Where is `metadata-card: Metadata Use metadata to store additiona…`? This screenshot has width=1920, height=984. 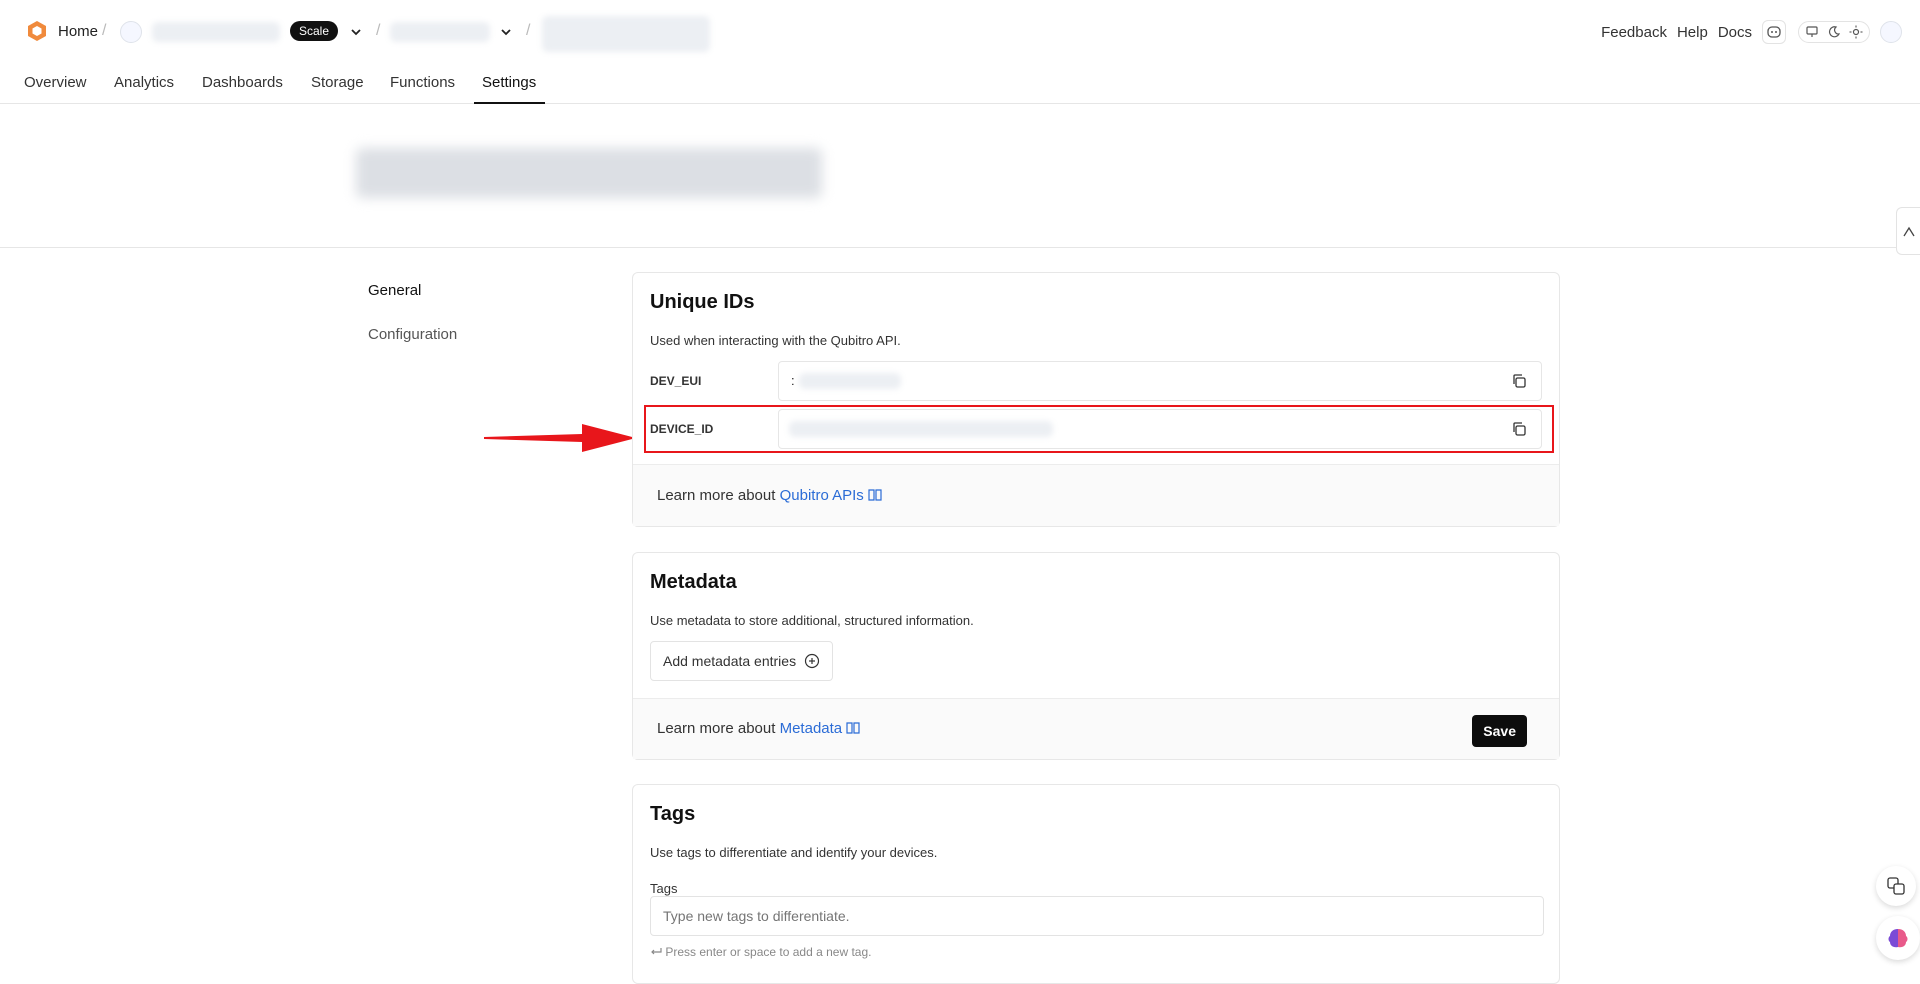
metadata-card: Metadata Use metadata to store additiona… is located at coordinates (1096, 656).